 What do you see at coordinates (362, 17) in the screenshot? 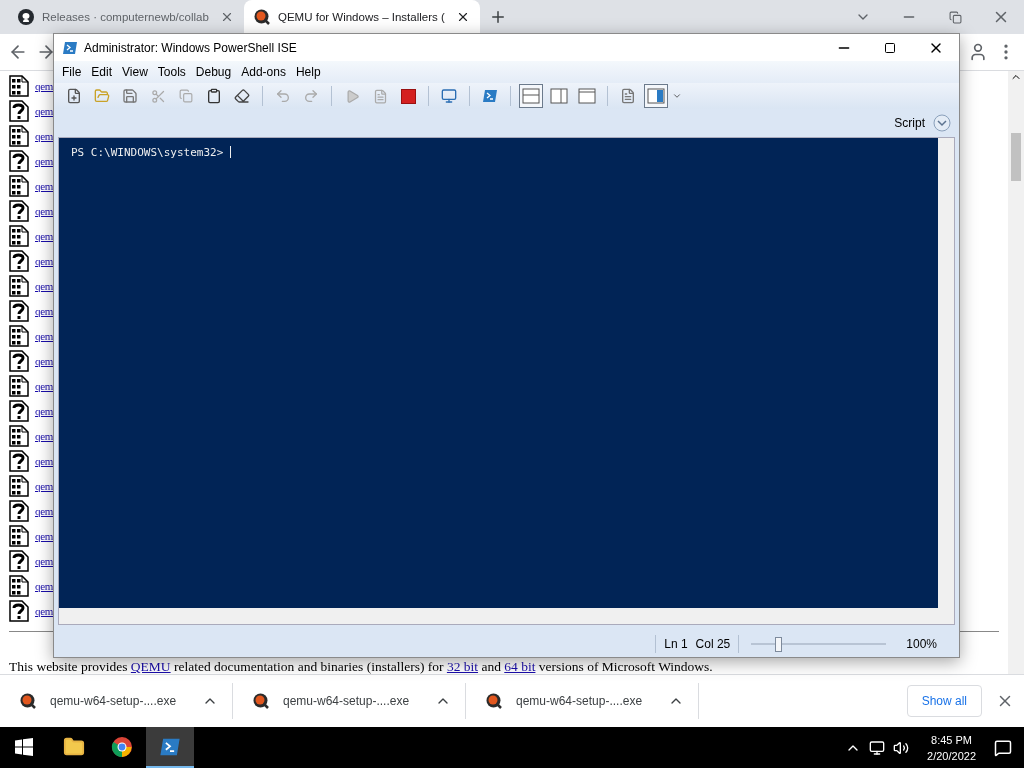
I see `browser-tab: QEMU for Windows – Installers (` at bounding box center [362, 17].